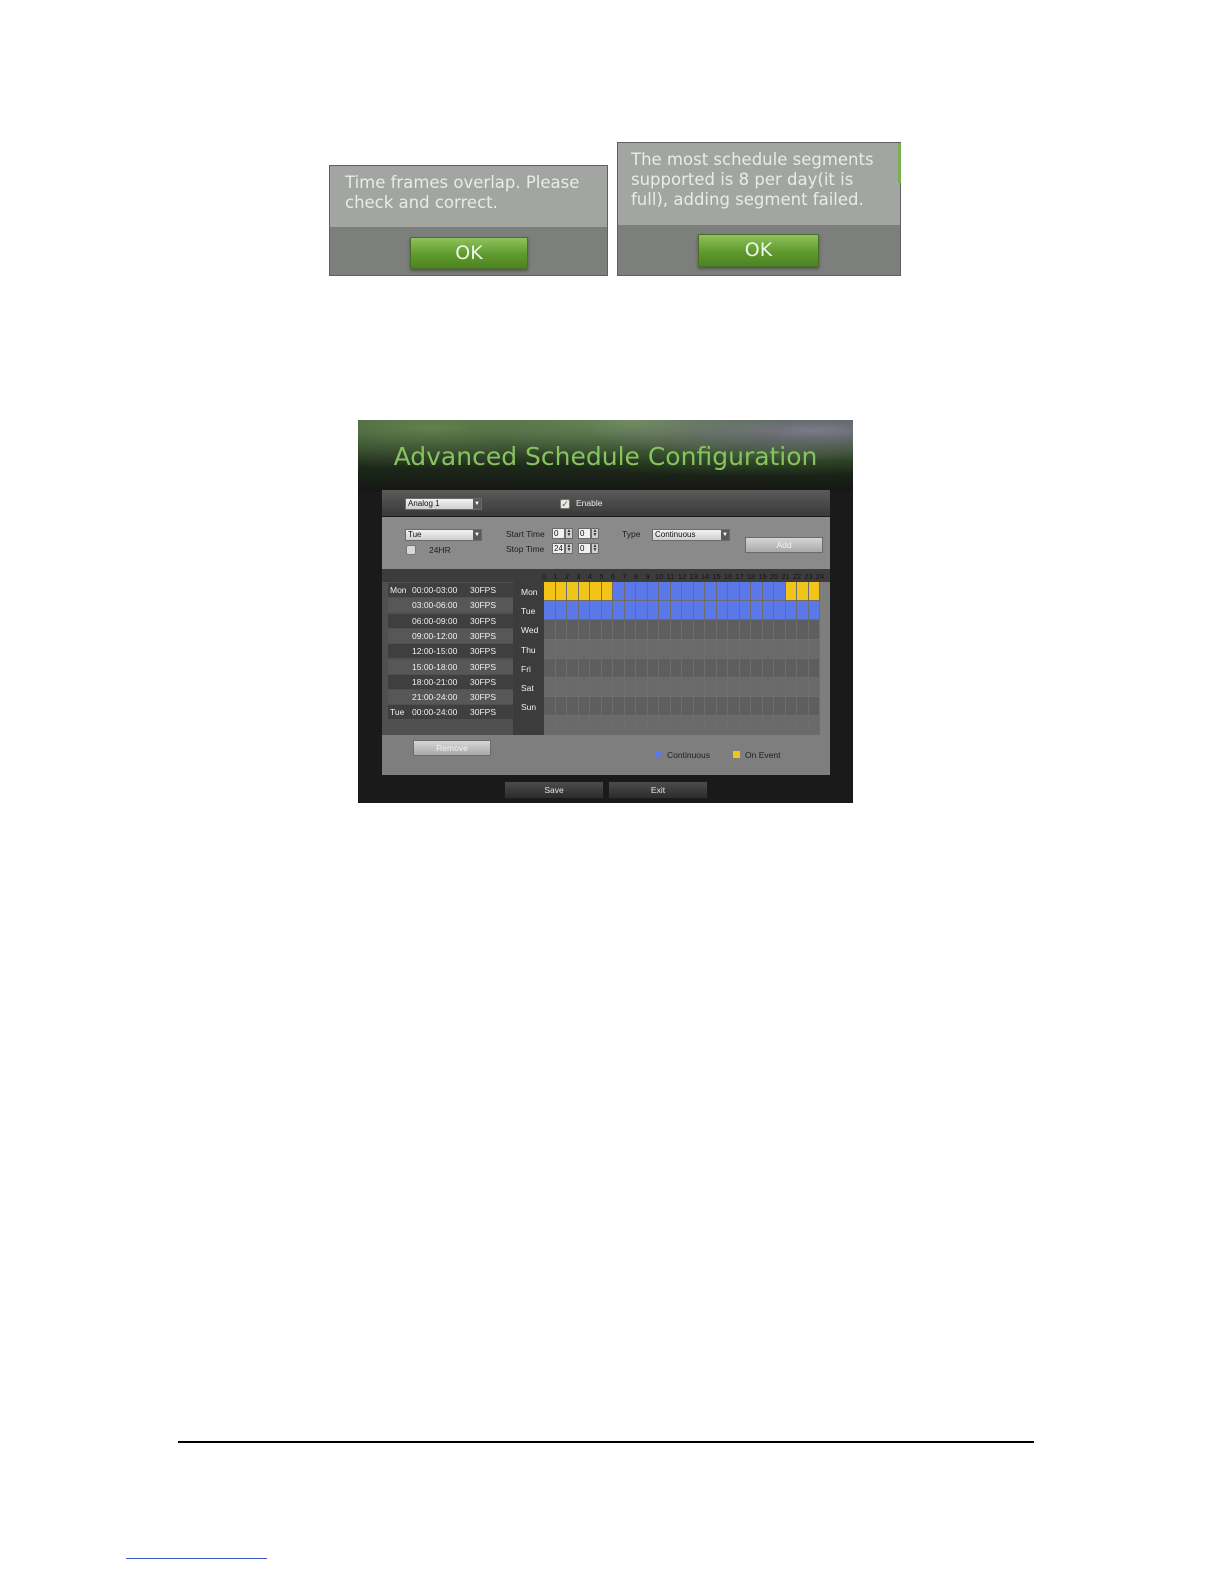 This screenshot has height=1584, width=1224. Describe the element at coordinates (565, 504) in the screenshot. I see `enable-checkbox: ✓` at that location.